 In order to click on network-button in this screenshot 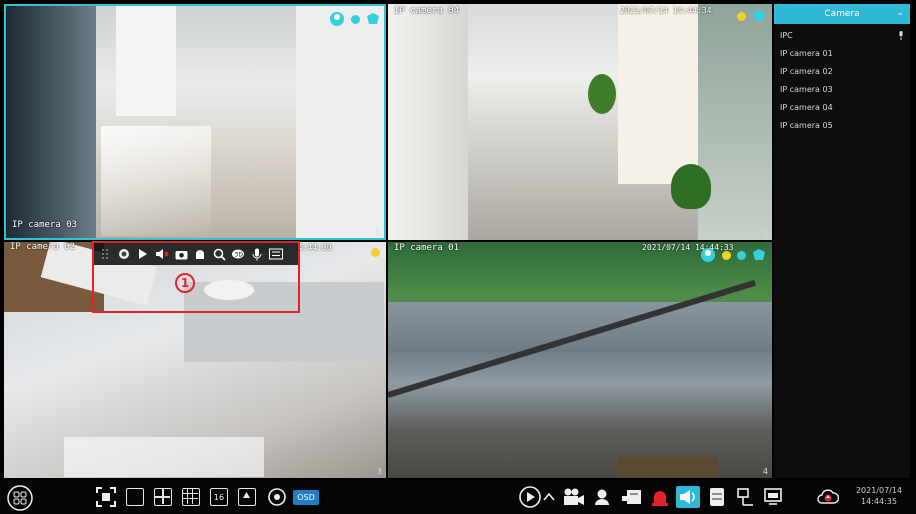, I will do `click(745, 497)`.